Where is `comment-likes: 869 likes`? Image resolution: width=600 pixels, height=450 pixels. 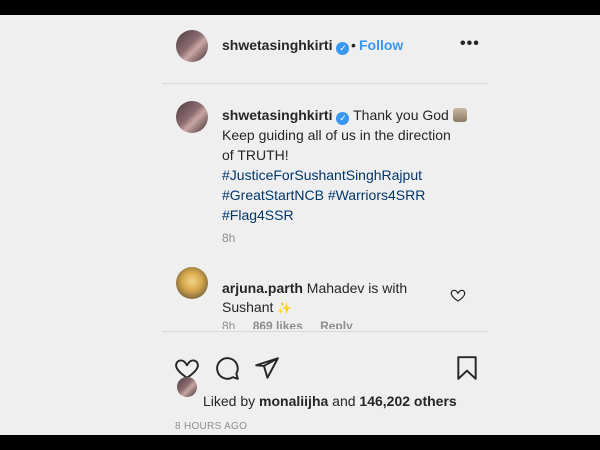
comment-likes: 869 likes is located at coordinates (278, 324).